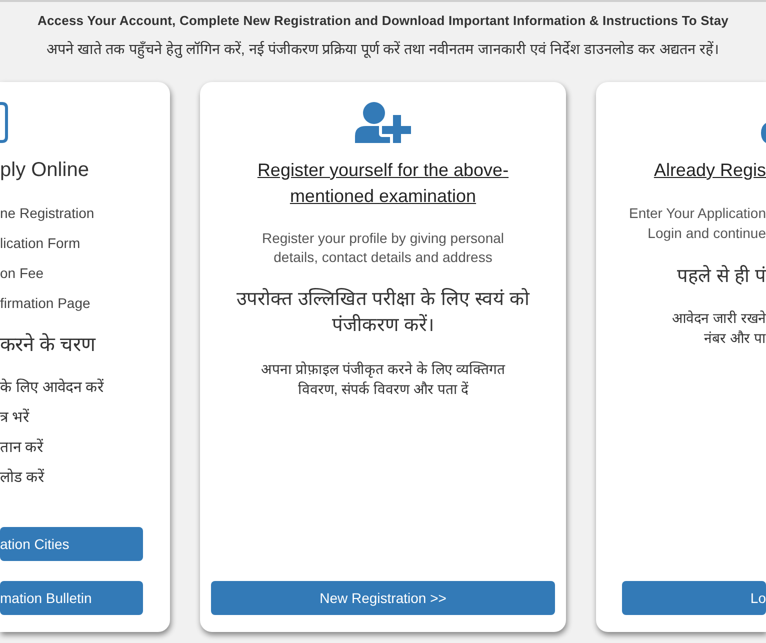 Image resolution: width=766 pixels, height=643 pixels. Describe the element at coordinates (383, 312) in the screenshot. I see `card-title: उपरोक्त उल्लिखित परीक्षा के लिए स्वयं को पंजीकरण करें।` at that location.